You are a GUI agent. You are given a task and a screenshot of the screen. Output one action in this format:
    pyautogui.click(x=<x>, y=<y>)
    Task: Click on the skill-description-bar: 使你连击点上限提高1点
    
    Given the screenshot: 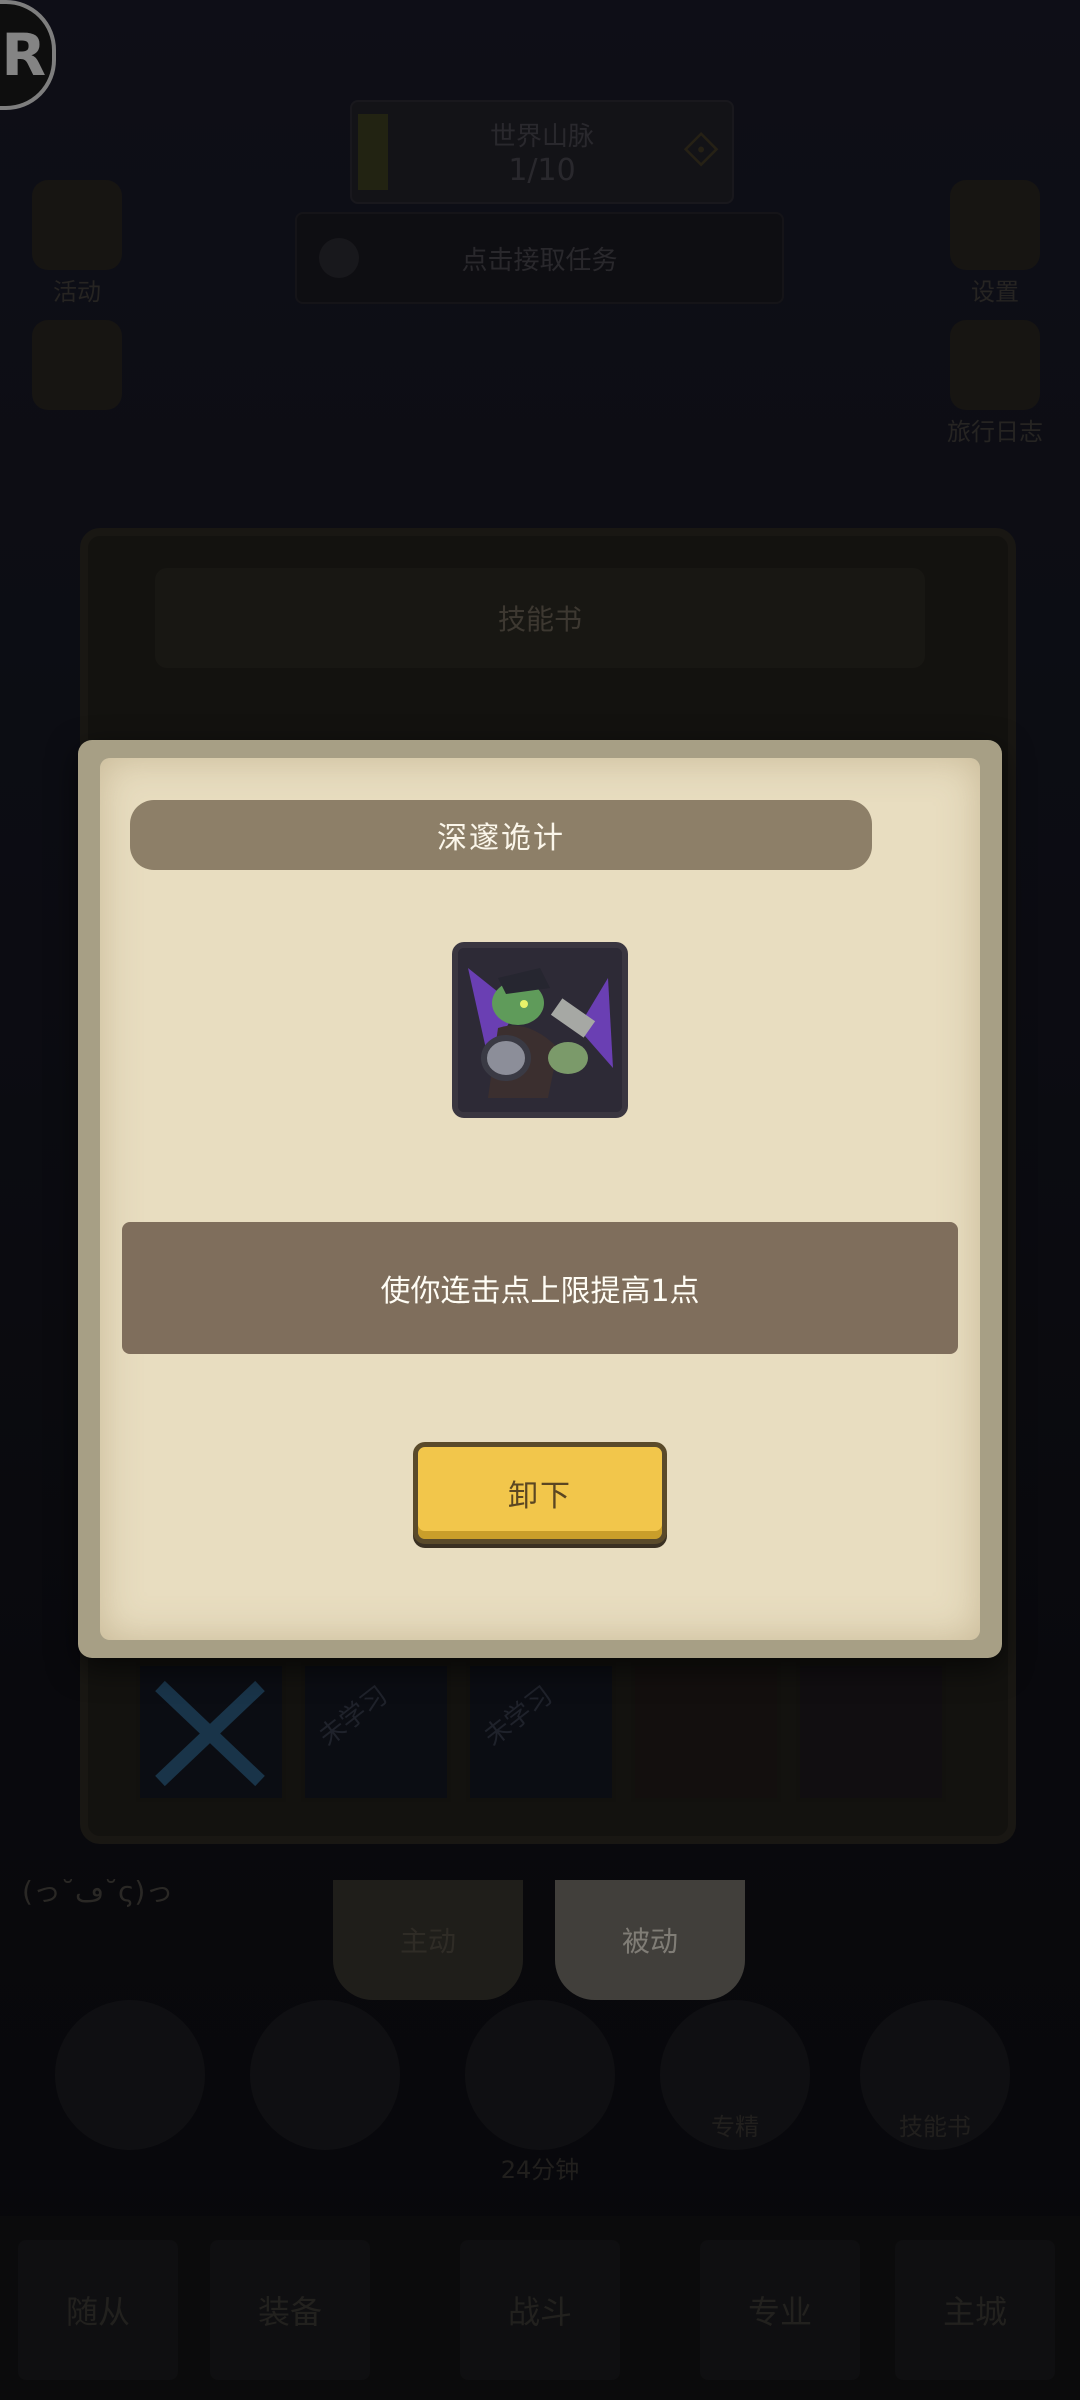 What is the action you would take?
    pyautogui.click(x=540, y=1288)
    